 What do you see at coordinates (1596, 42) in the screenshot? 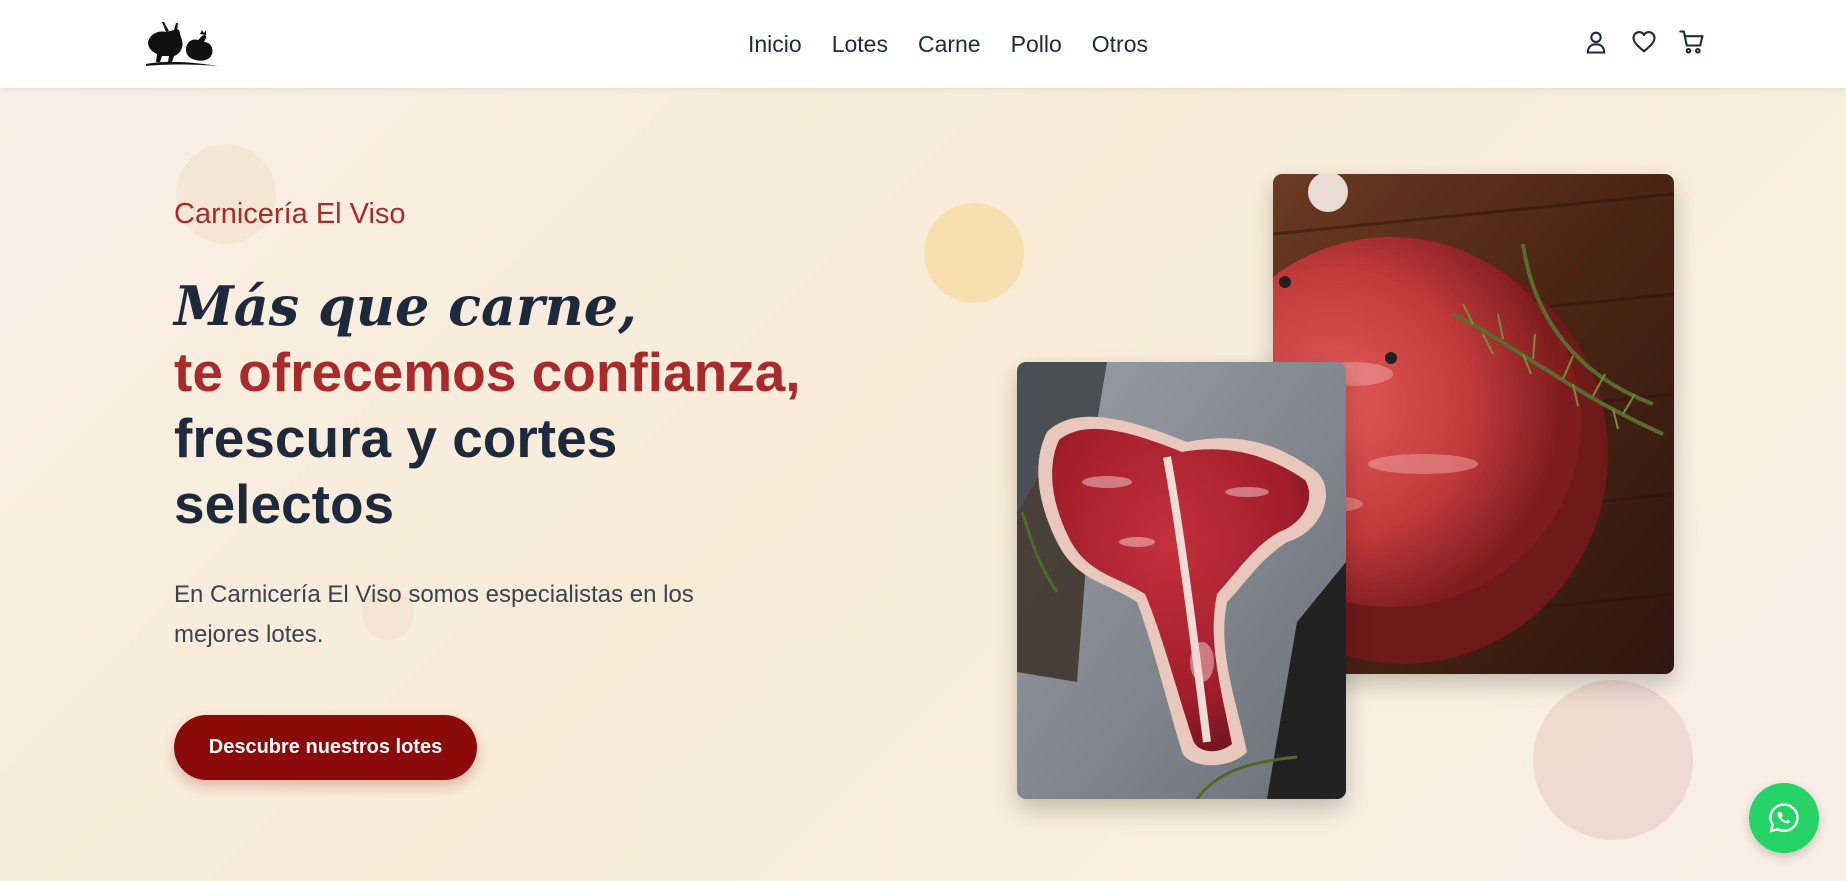
I see `user-icon` at bounding box center [1596, 42].